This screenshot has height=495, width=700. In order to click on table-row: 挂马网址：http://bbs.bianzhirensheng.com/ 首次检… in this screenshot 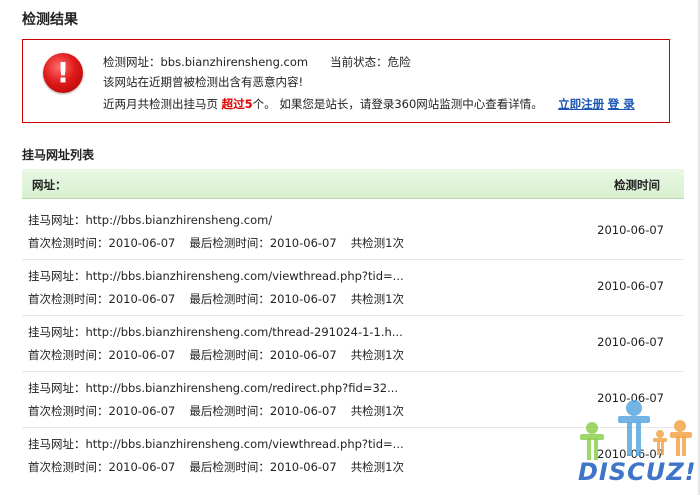, I will do `click(353, 232)`.